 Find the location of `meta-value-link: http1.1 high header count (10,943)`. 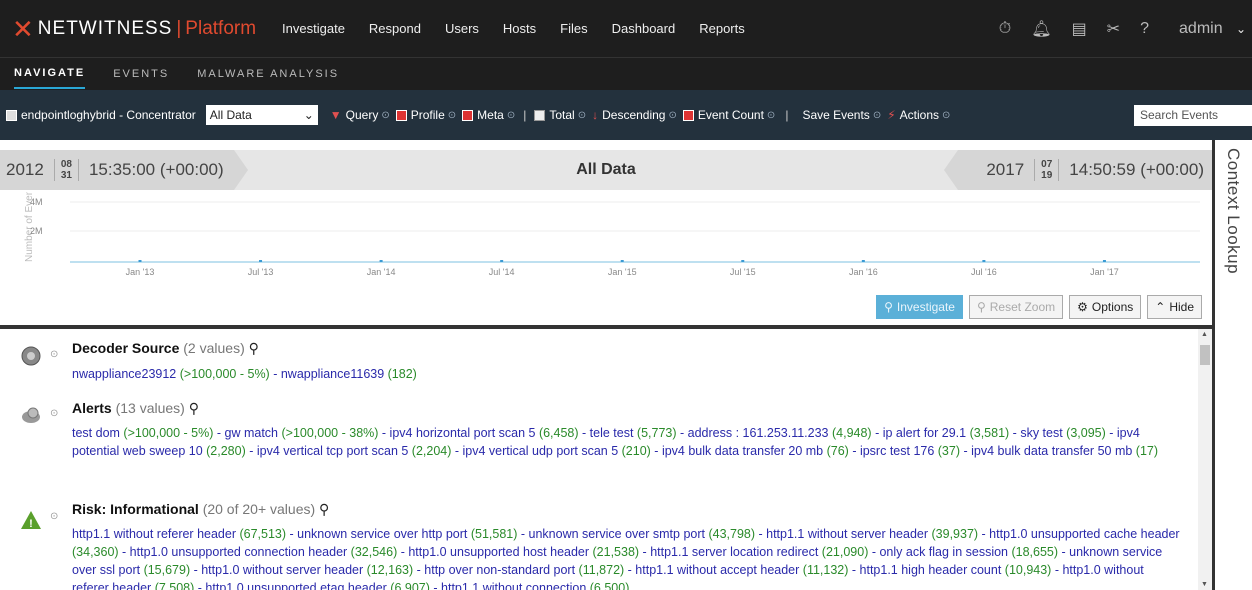

meta-value-link: http1.1 high header count (10,943) is located at coordinates (956, 570).